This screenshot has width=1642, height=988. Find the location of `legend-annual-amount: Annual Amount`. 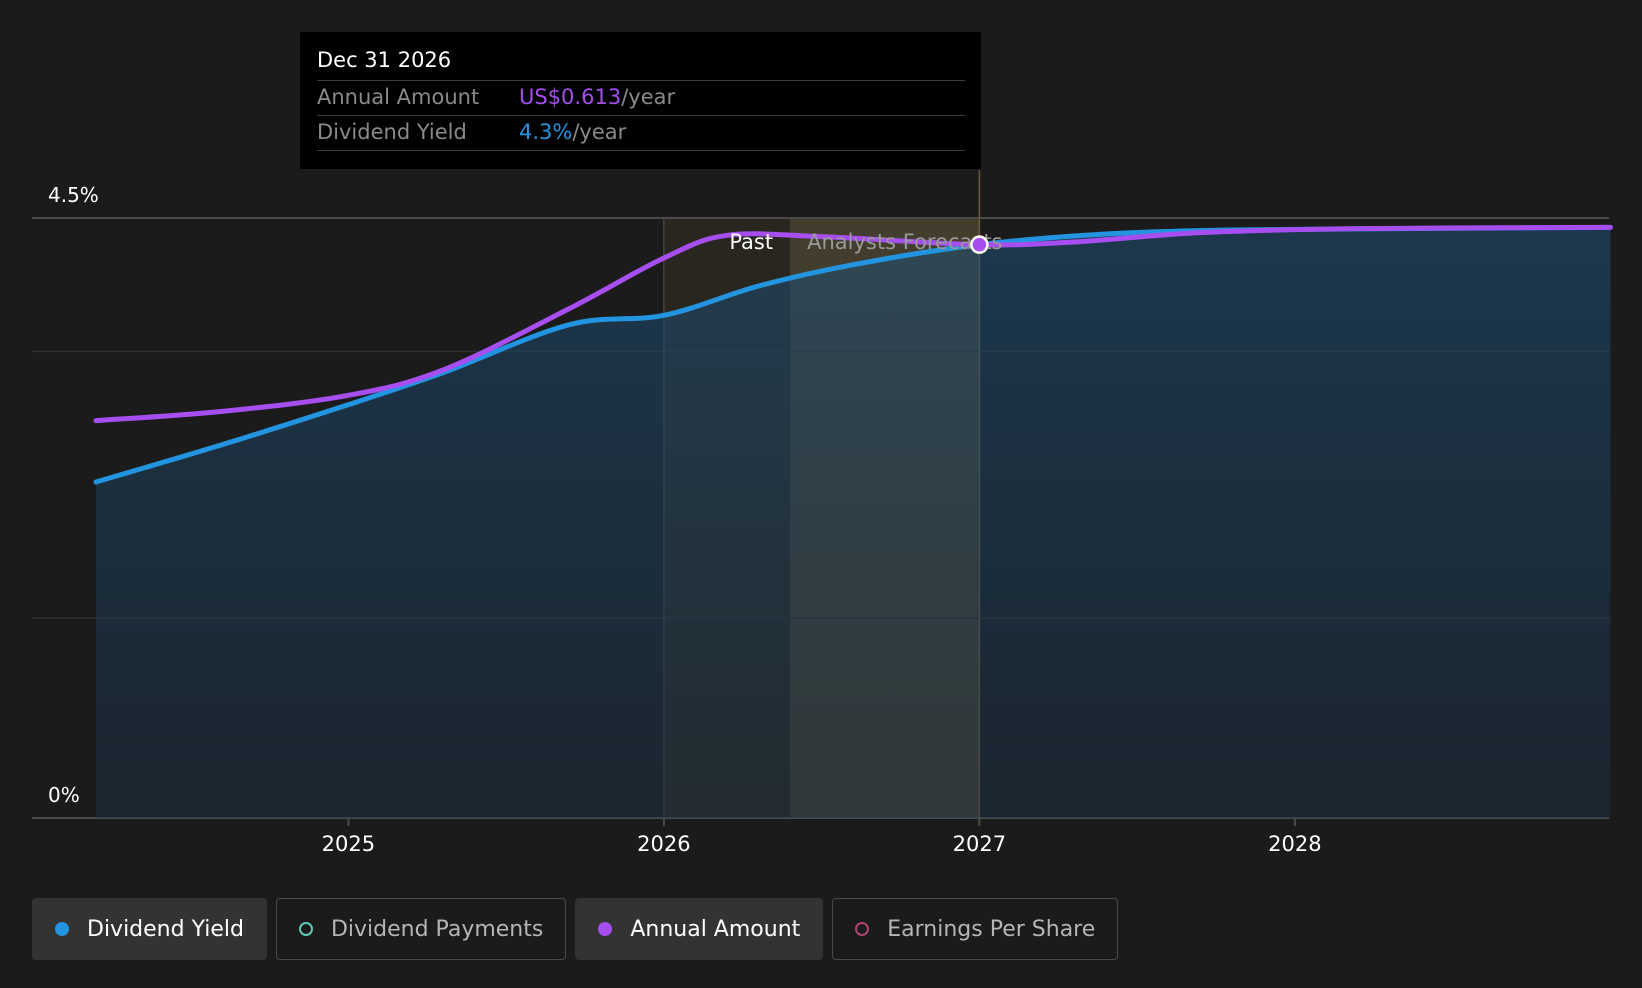

legend-annual-amount: Annual Amount is located at coordinates (699, 929).